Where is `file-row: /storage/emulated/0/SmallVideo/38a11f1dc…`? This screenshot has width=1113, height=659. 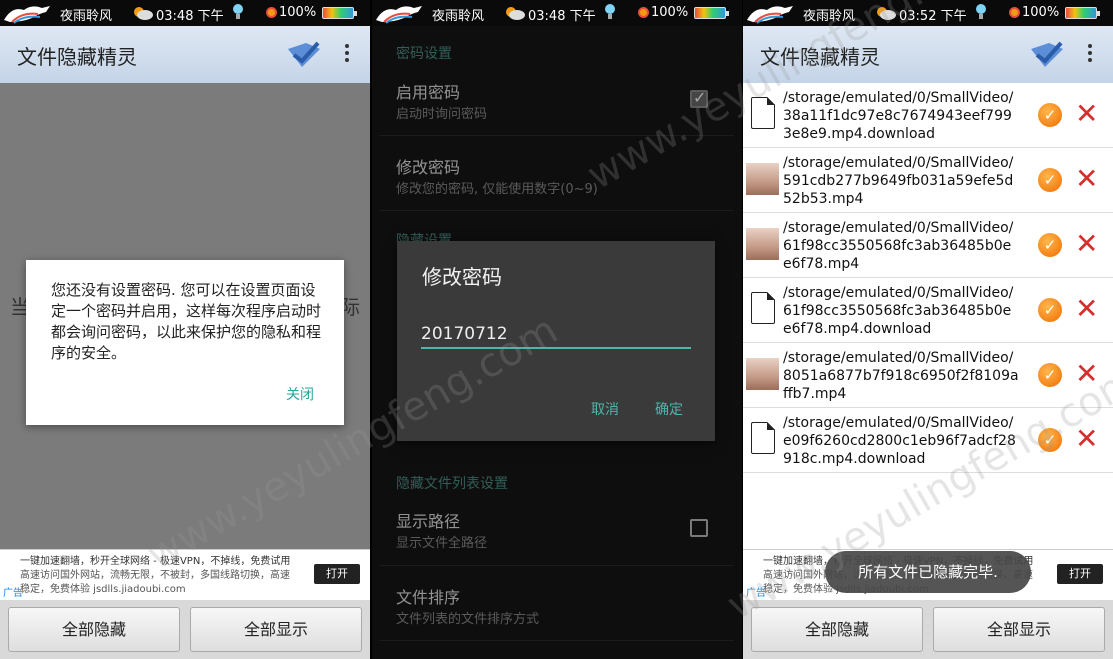 file-row: /storage/emulated/0/SmallVideo/38a11f1dc… is located at coordinates (928, 115).